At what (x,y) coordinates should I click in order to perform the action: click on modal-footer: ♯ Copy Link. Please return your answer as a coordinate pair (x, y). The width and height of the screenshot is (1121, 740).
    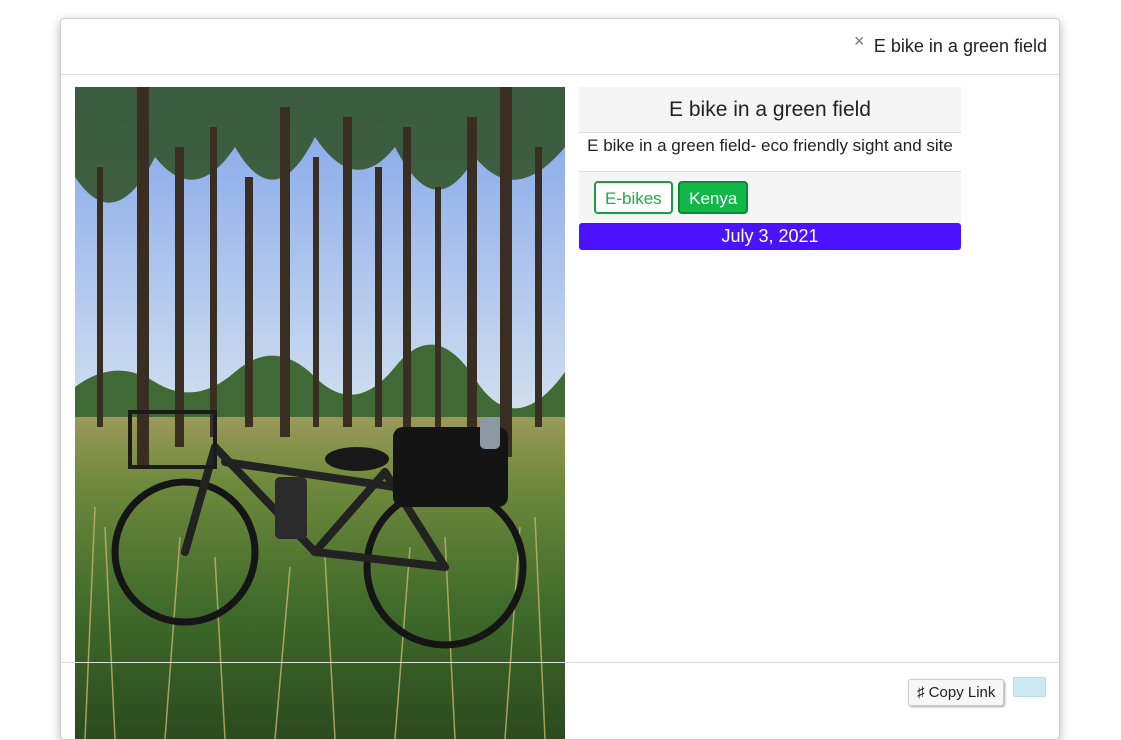
    Looking at the image, I should click on (560, 700).